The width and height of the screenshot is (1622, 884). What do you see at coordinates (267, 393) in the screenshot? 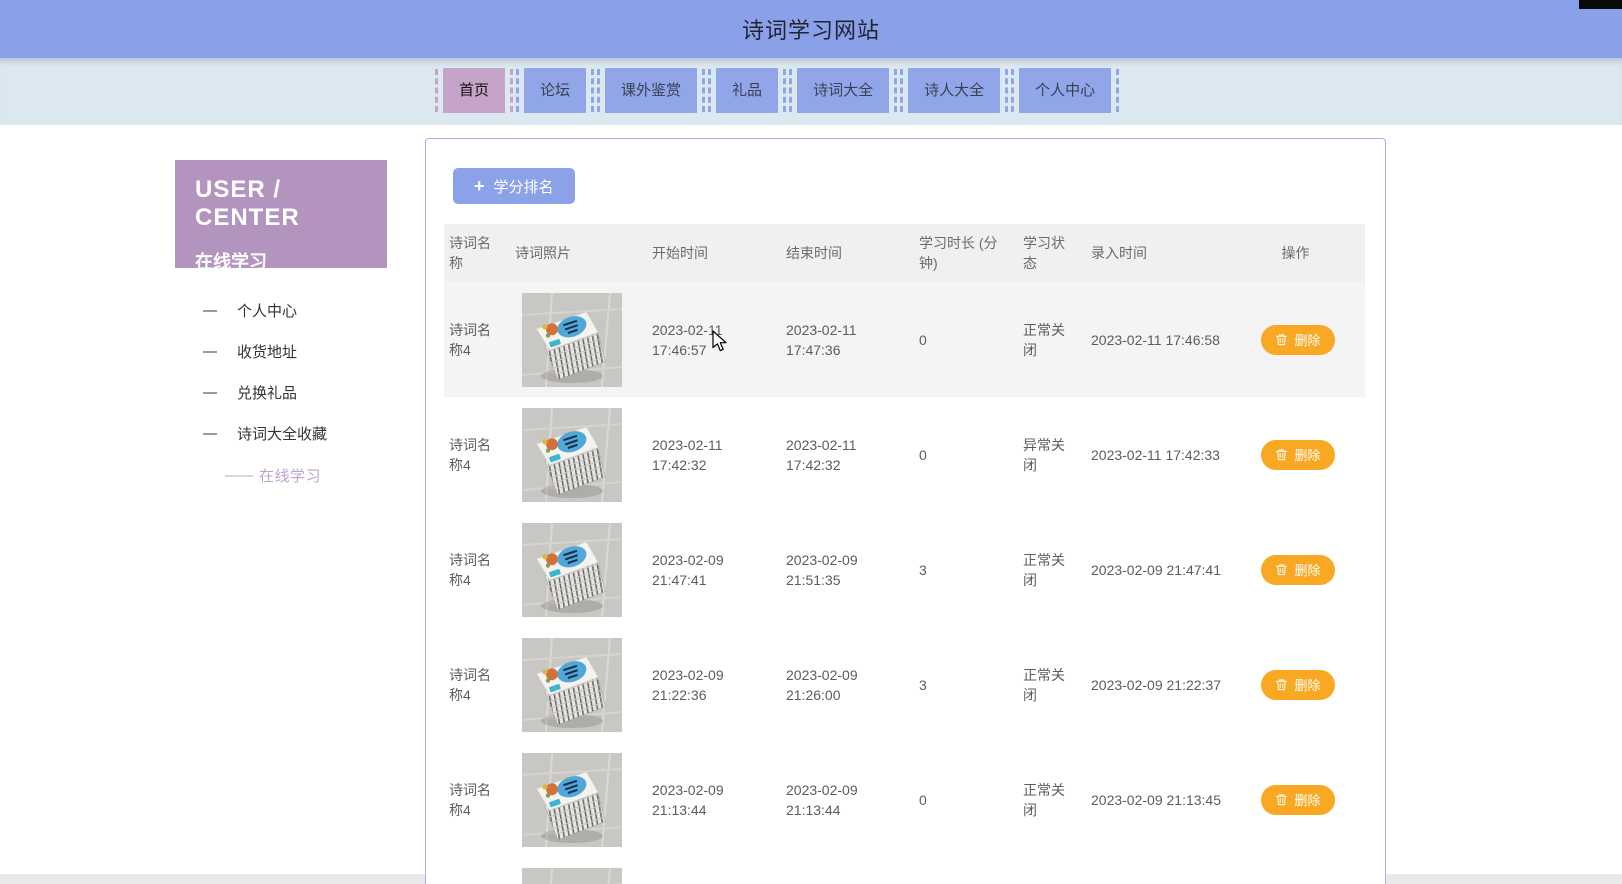
I see `menu-item-label: 兑换礼品` at bounding box center [267, 393].